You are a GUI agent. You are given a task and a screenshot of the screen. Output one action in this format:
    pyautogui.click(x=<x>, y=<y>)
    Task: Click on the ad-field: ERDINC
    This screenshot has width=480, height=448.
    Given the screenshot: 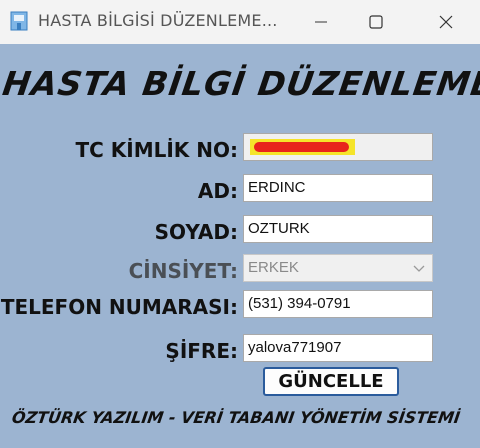 What is the action you would take?
    pyautogui.click(x=338, y=188)
    